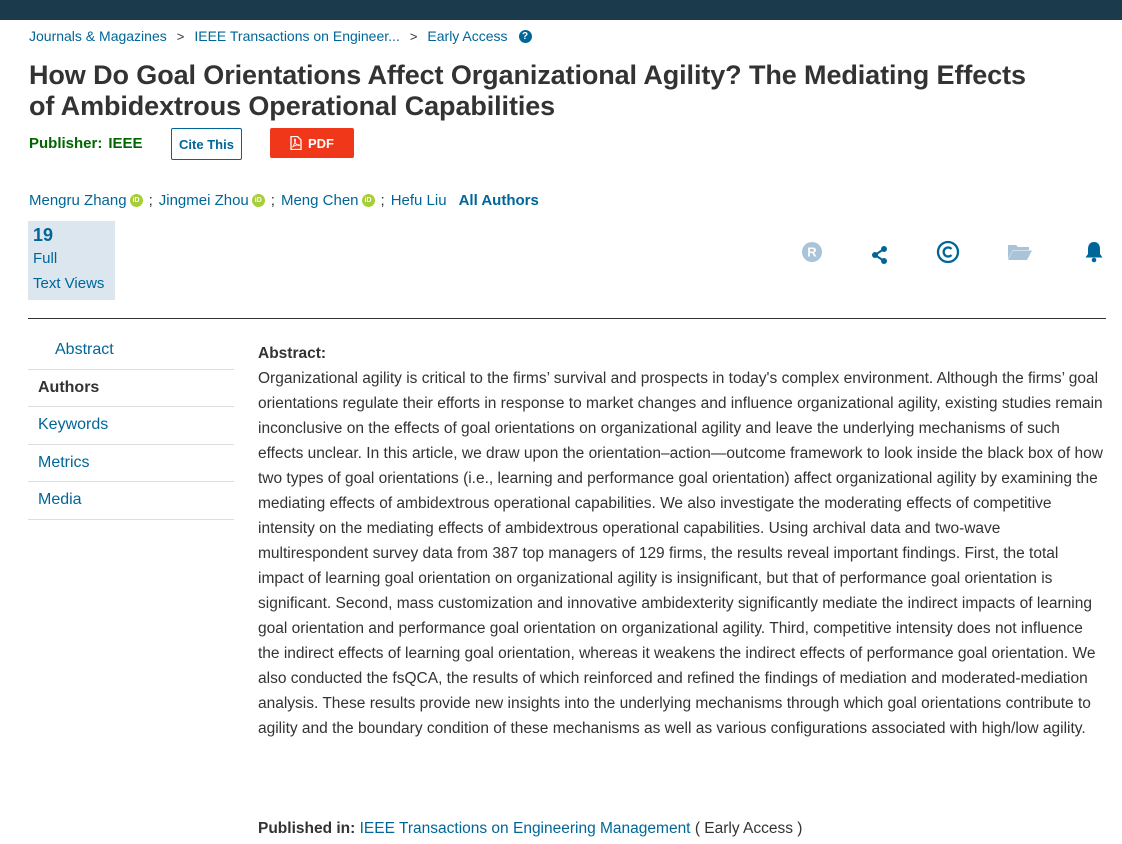 This screenshot has width=1122, height=844. I want to click on full-text-views-label-2: Text Views, so click(69, 283).